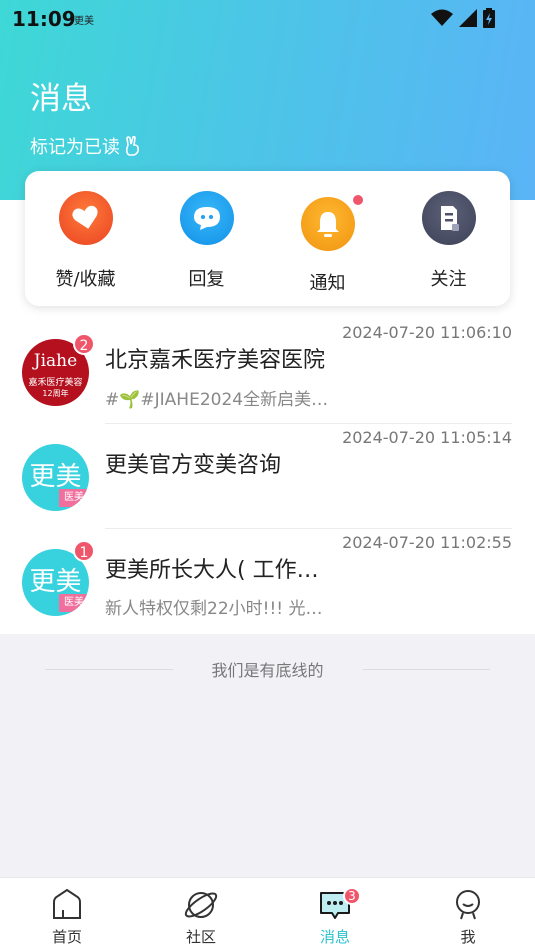 The image size is (535, 951). What do you see at coordinates (85, 279) in the screenshot?
I see `likes-favorites-label: 赞/收藏` at bounding box center [85, 279].